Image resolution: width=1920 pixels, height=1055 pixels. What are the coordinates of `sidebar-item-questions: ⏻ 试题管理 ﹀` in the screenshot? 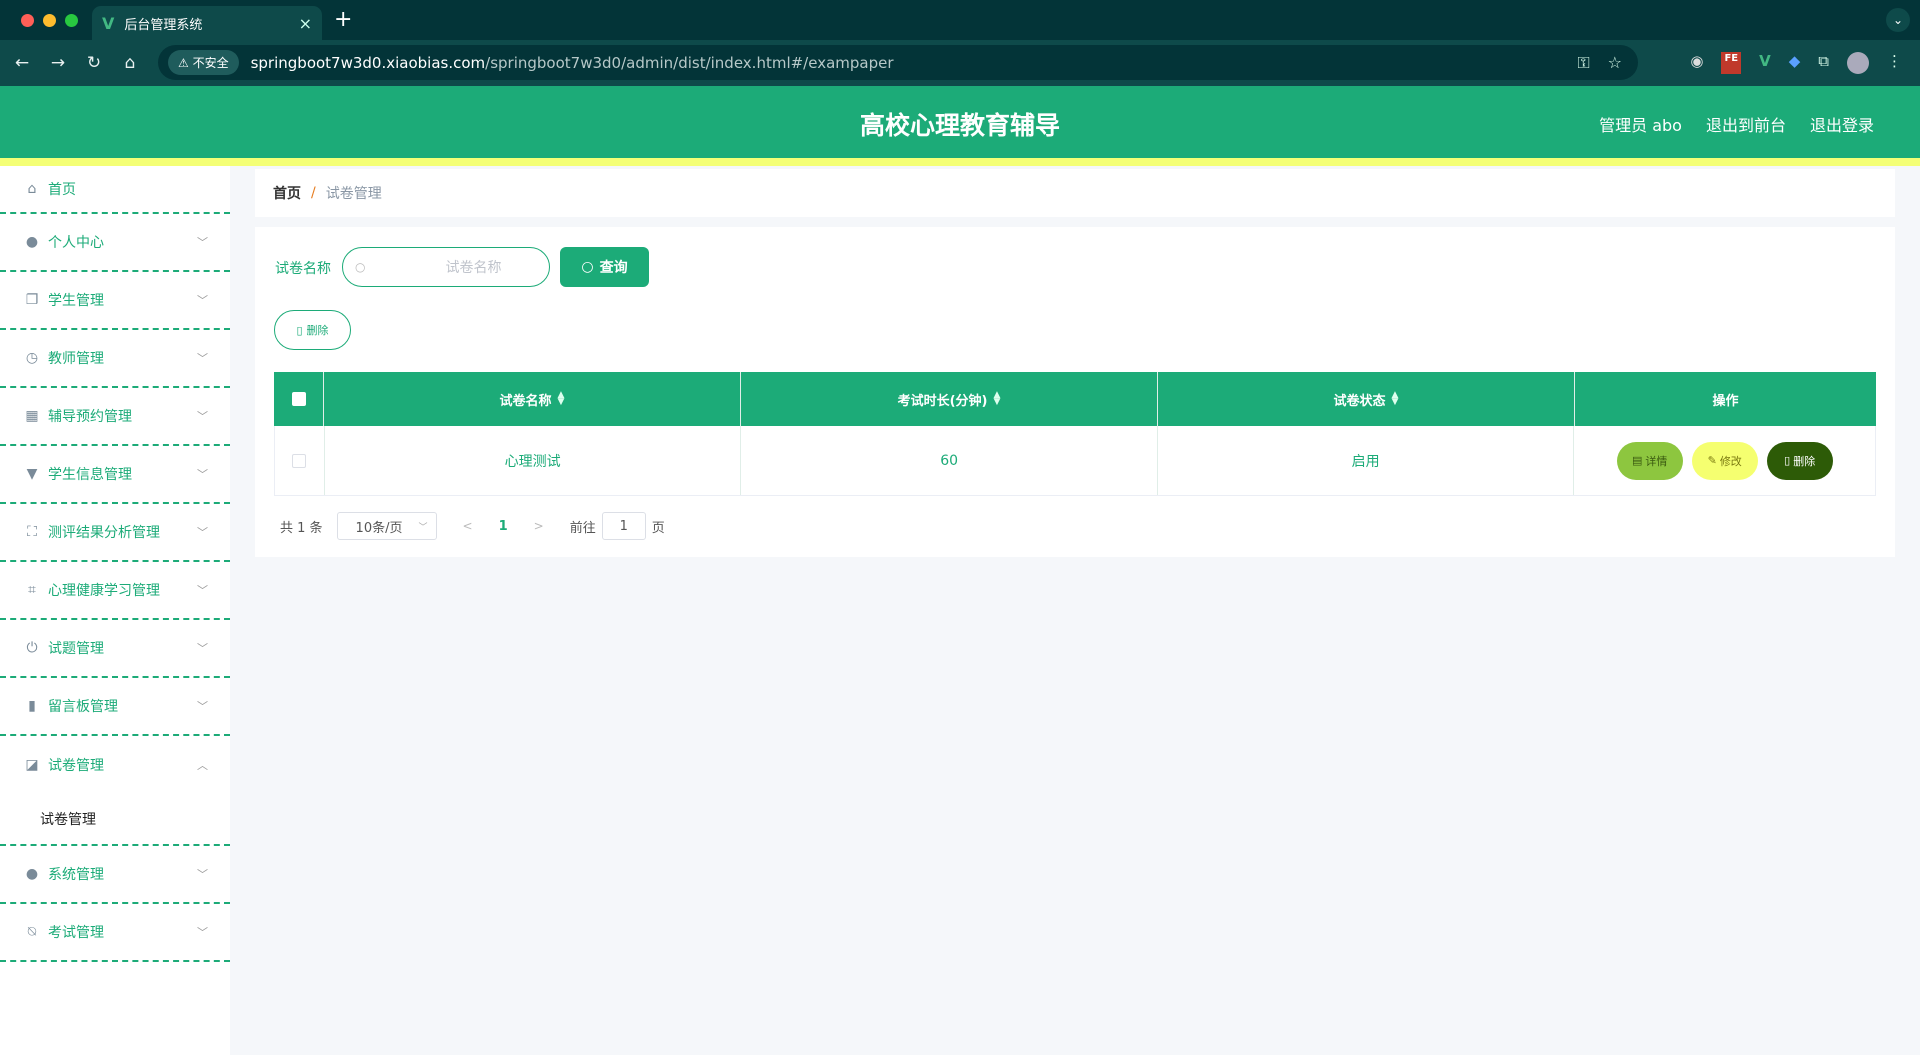 It's located at (115, 649).